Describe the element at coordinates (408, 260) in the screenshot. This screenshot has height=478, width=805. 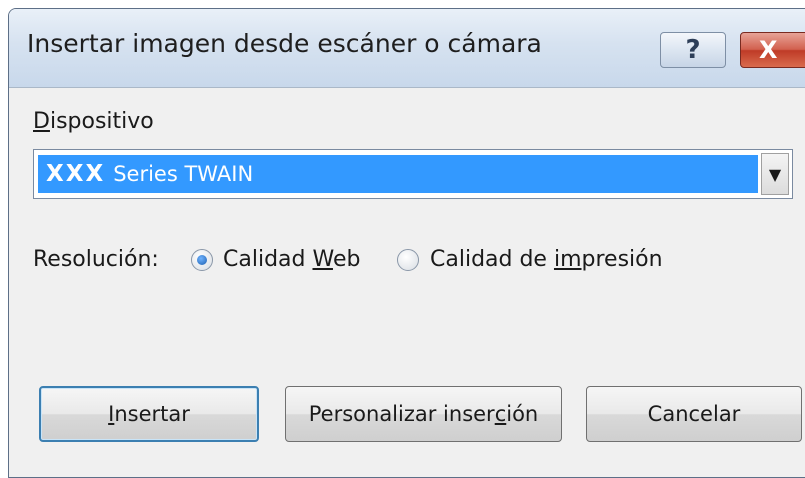
I see `radio-print-quality` at that location.